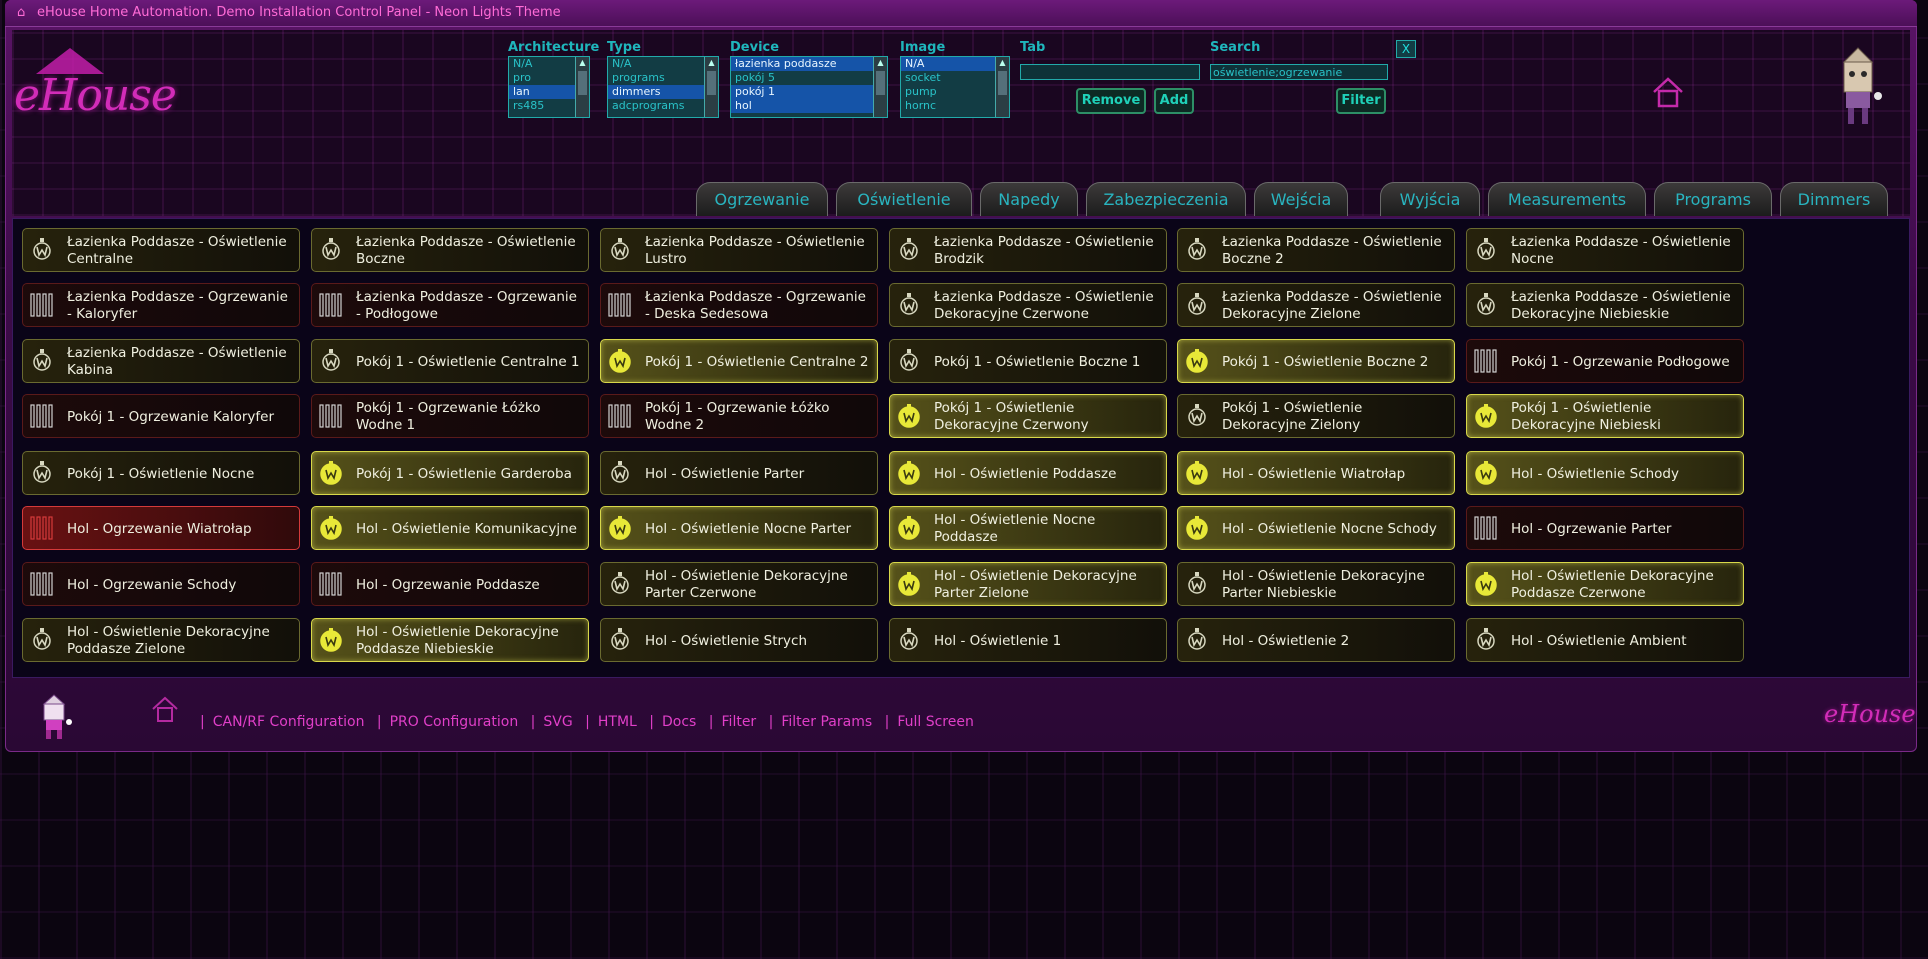 This screenshot has height=959, width=1928. Describe the element at coordinates (762, 199) in the screenshot. I see `tab-ogrzewanie: Ogrzewanie` at that location.